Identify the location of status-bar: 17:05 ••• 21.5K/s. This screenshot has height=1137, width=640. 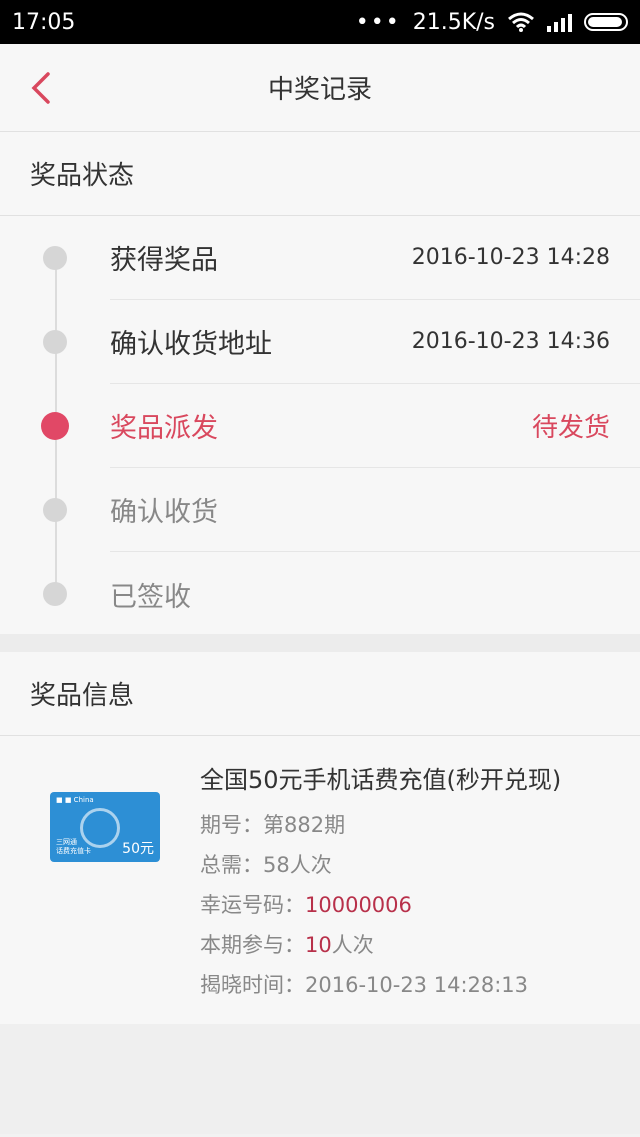
(320, 22).